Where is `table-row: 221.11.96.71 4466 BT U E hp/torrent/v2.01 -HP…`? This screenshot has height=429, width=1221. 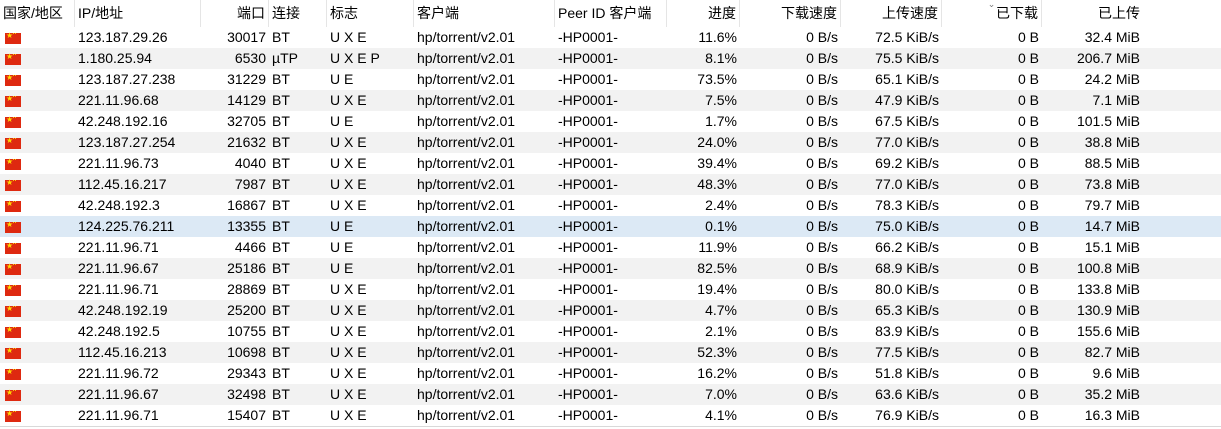
table-row: 221.11.96.71 4466 BT U E hp/torrent/v2.01 -HP… is located at coordinates (610, 247).